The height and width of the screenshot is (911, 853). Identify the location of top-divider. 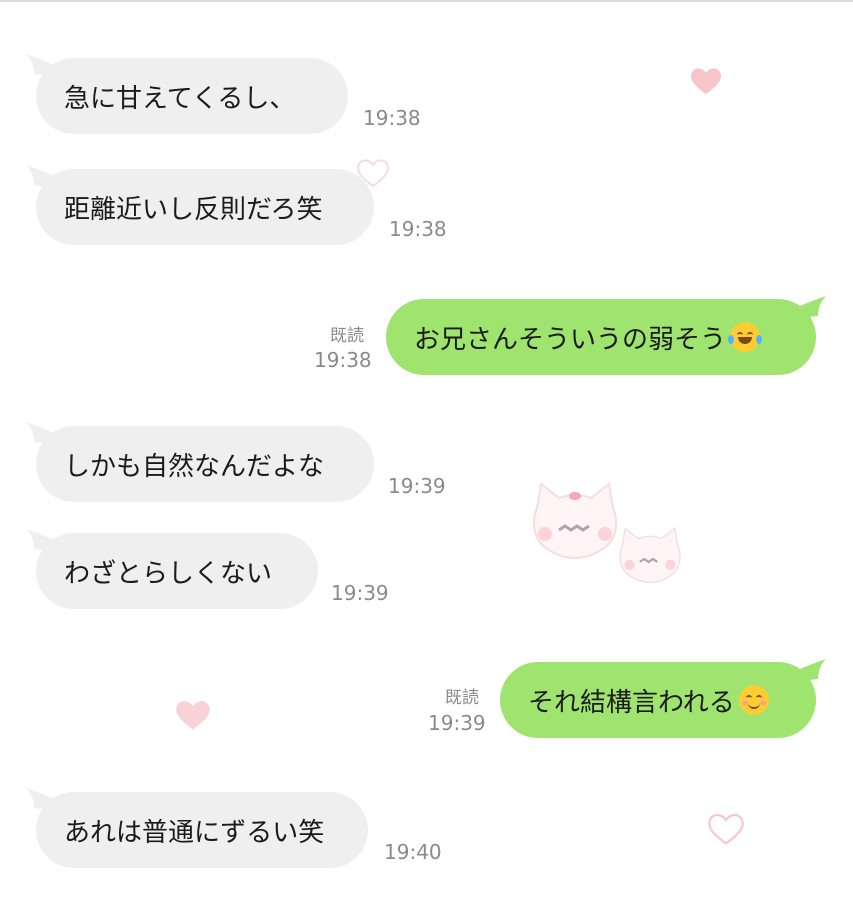
(426, 1).